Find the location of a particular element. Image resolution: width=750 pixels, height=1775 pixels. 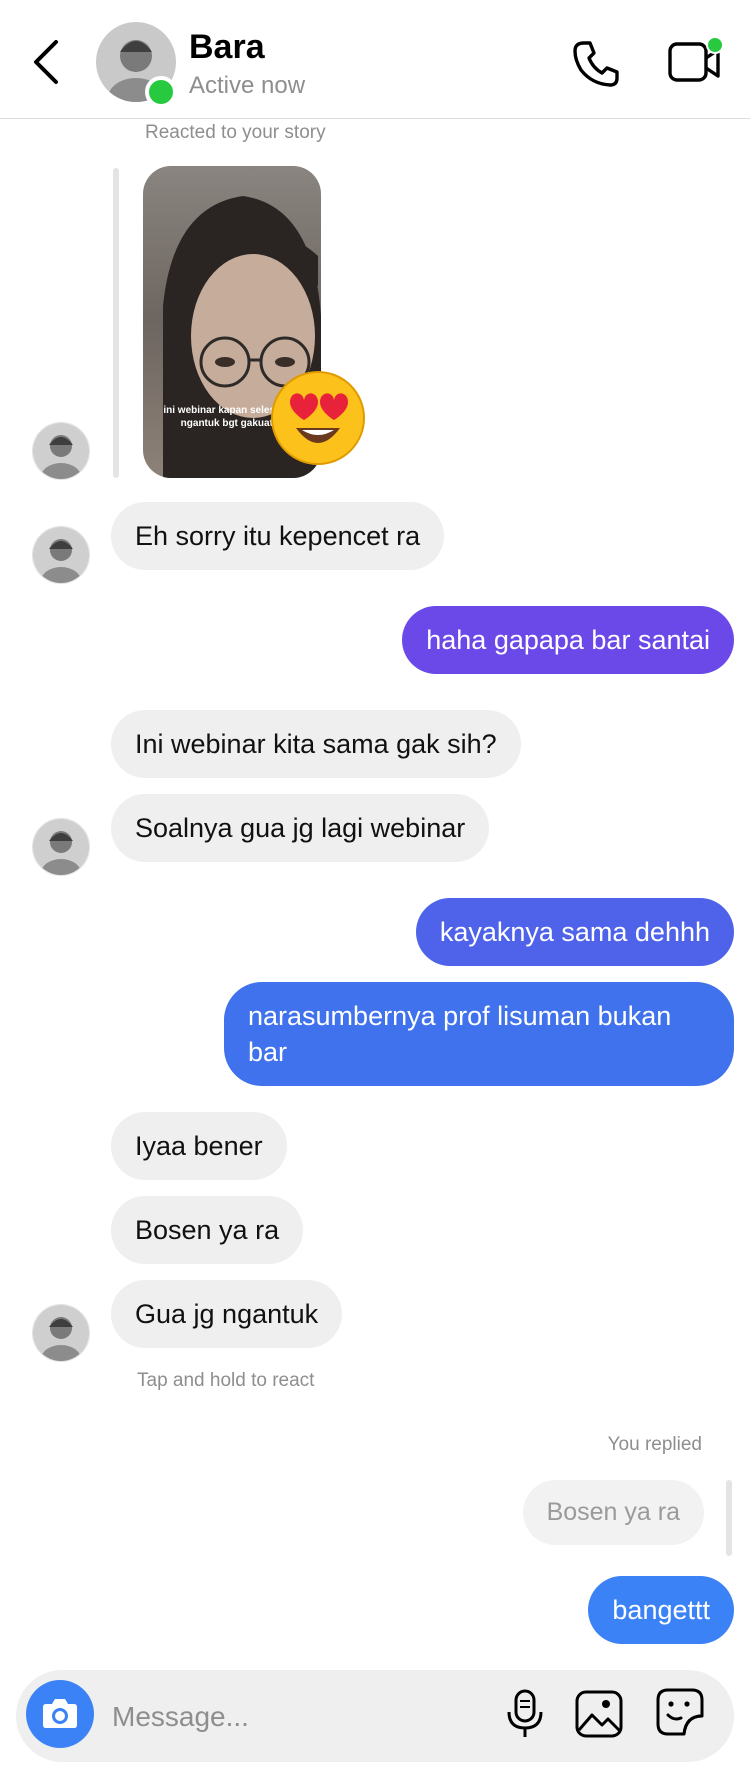

message-bubble-incoming: Iyaa bener is located at coordinates (199, 1146).